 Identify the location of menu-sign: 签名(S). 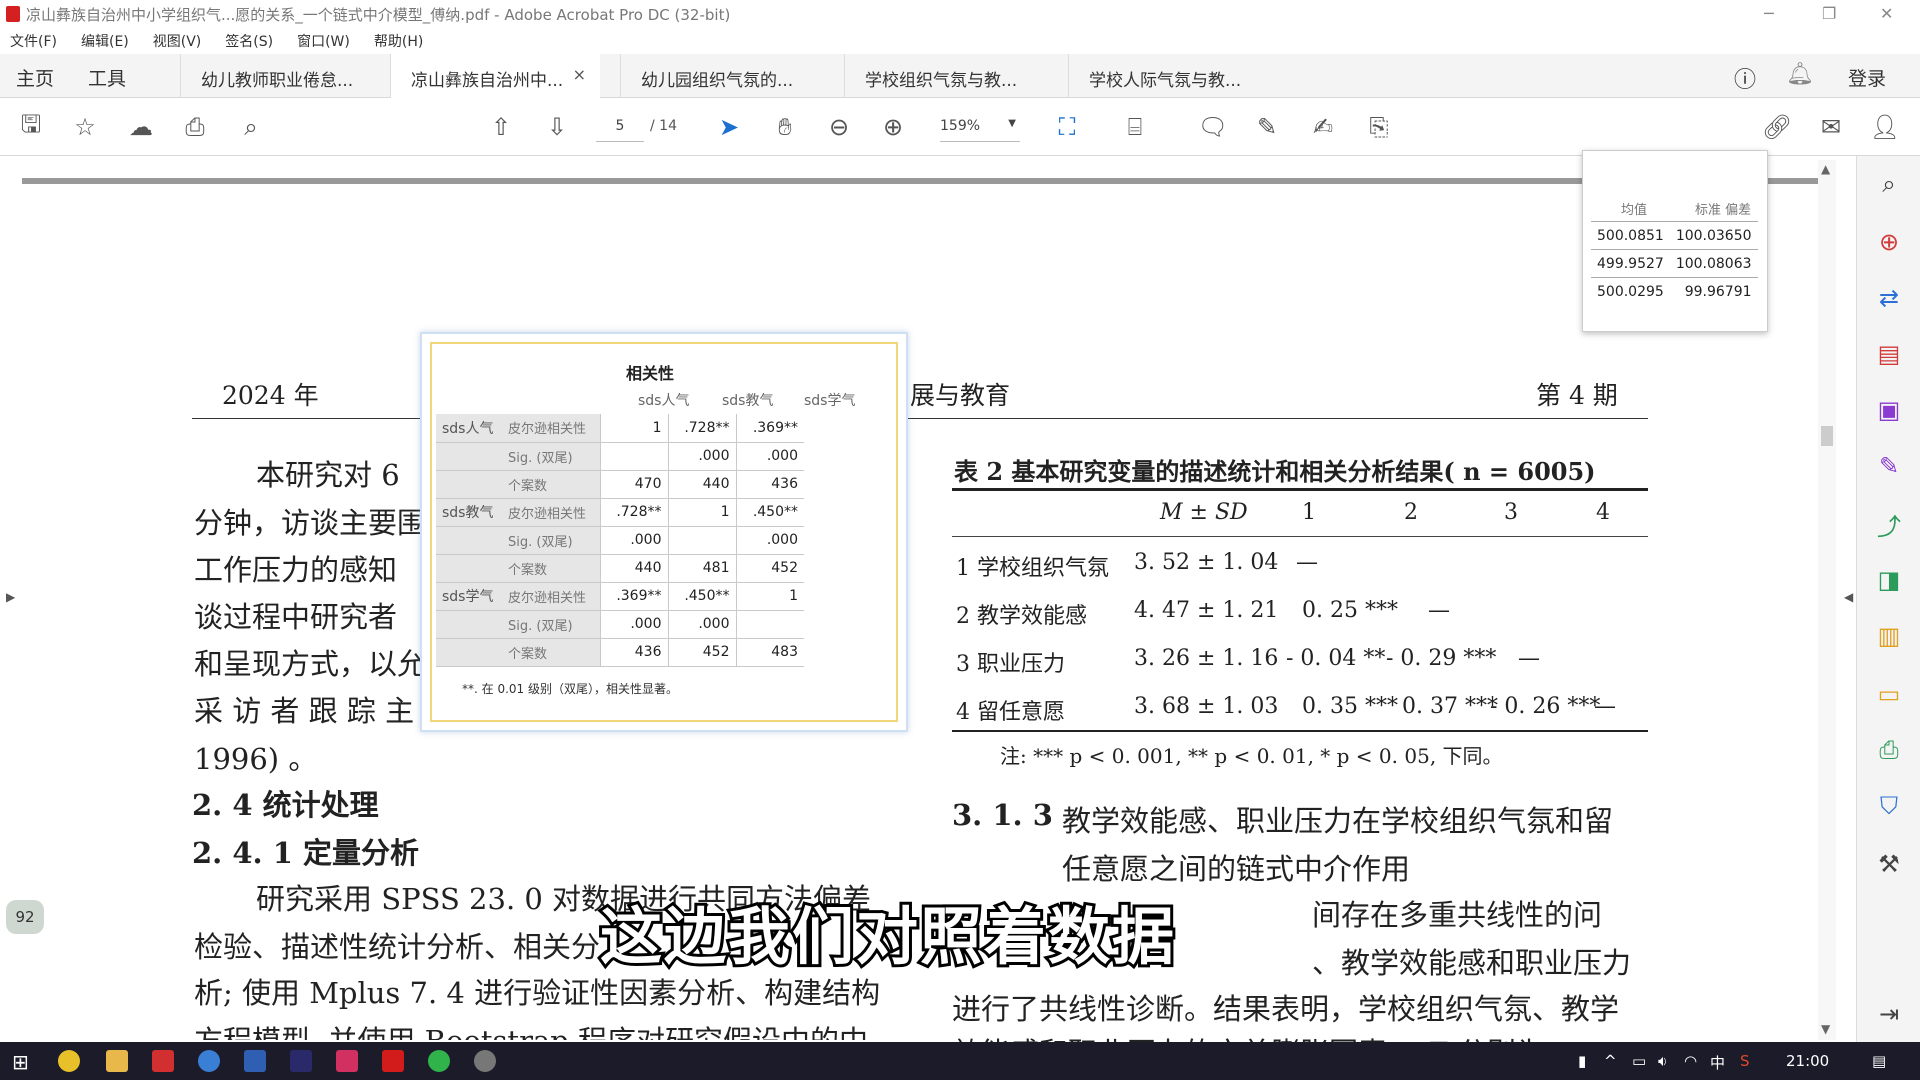
(249, 41).